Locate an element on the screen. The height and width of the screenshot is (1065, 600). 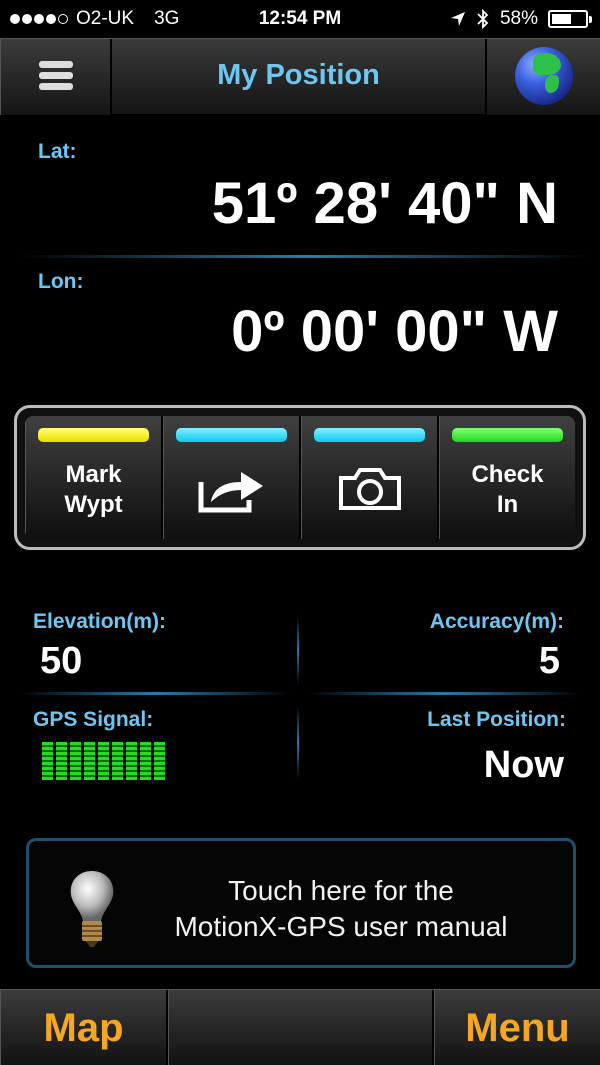
mark-waypoint-label-1: Mark is located at coordinates (93, 474).